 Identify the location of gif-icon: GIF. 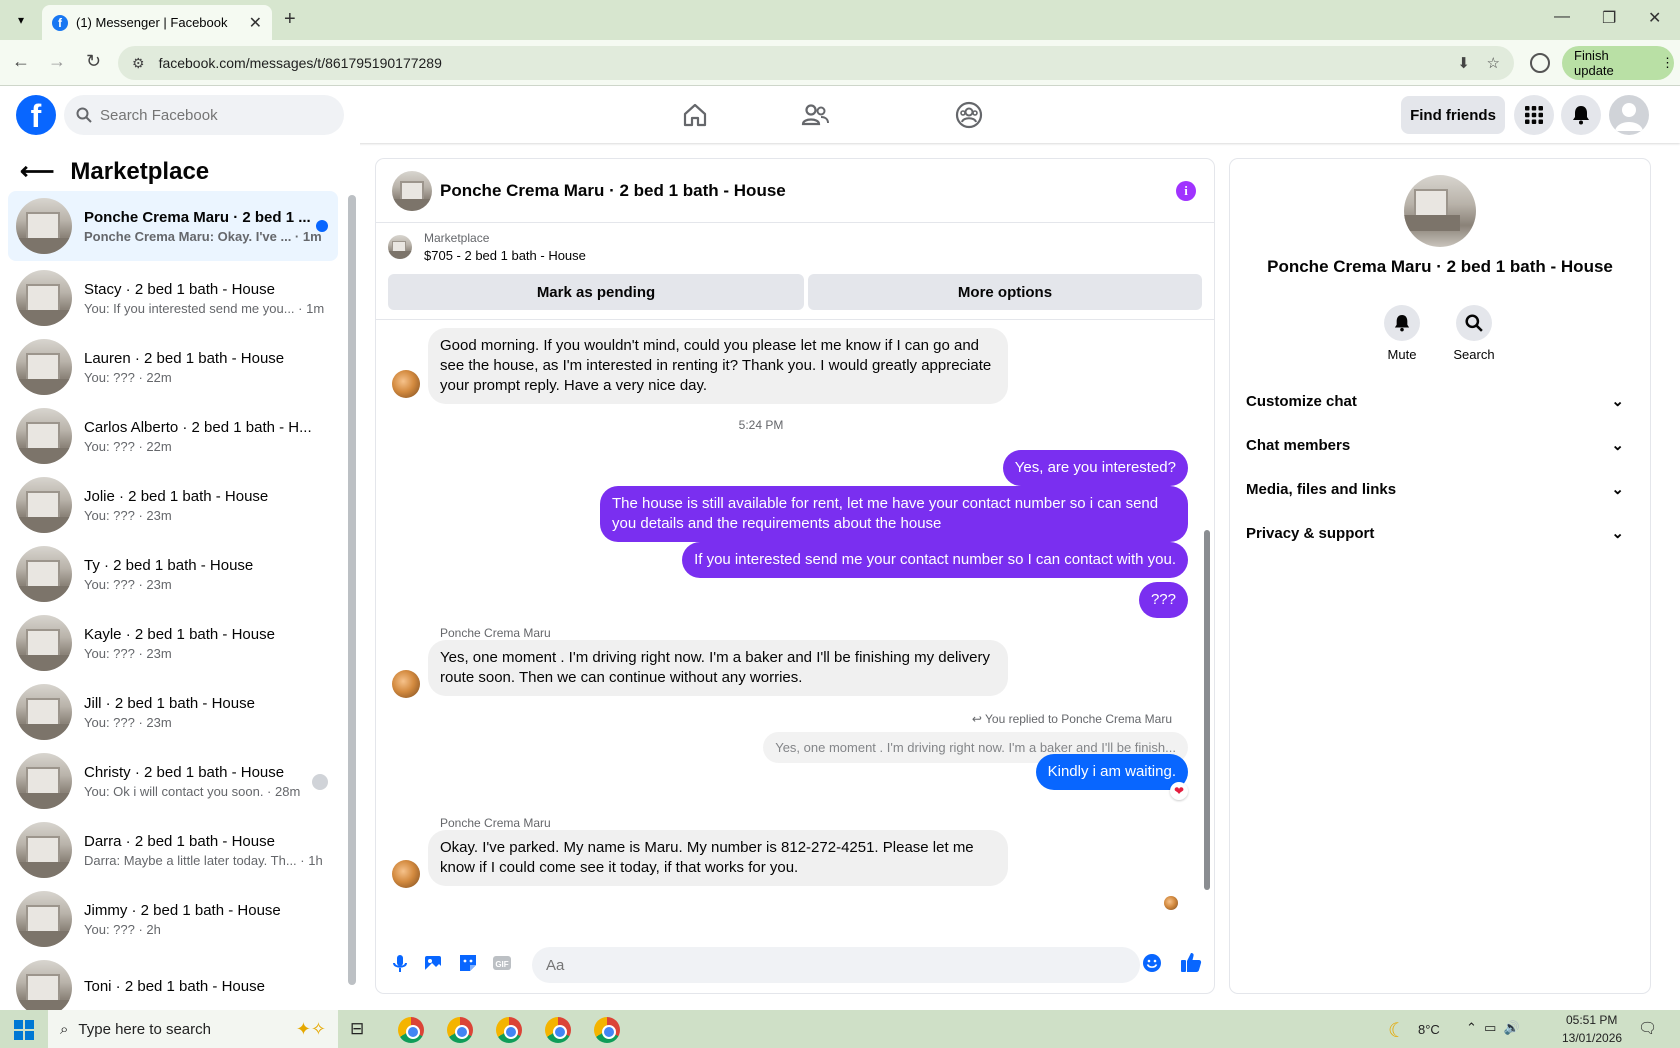
(502, 963).